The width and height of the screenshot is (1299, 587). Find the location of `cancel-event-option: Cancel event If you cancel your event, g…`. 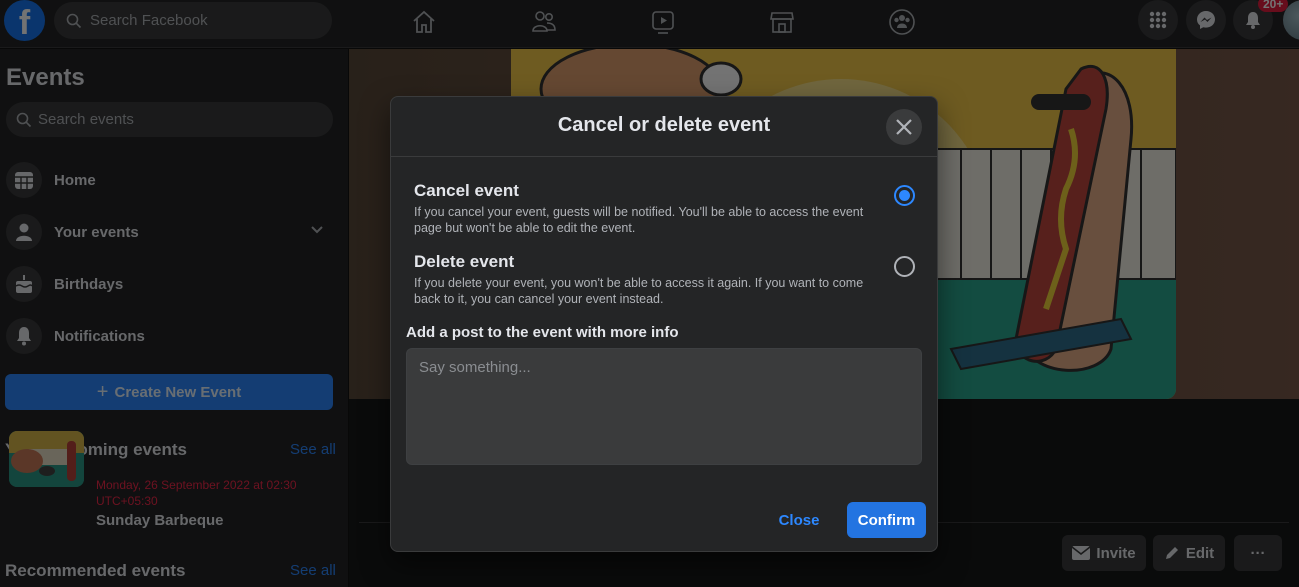

cancel-event-option: Cancel event If you cancel your event, g… is located at coordinates (666, 208).